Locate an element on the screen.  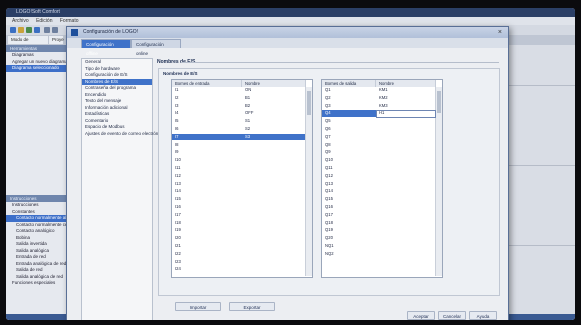
terminal-cell: I6 is located at coordinates (177, 128).